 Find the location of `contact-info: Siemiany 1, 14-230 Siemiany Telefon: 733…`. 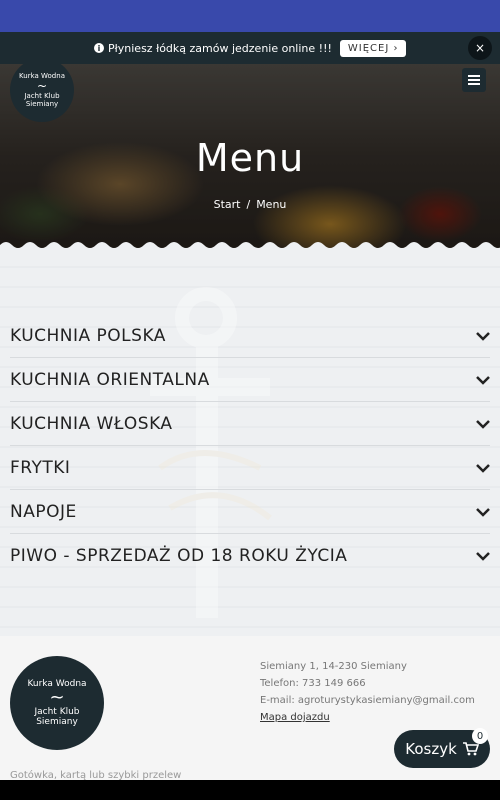

contact-info: Siemiany 1, 14-230 Siemiany Telefon: 733… is located at coordinates (367, 692).